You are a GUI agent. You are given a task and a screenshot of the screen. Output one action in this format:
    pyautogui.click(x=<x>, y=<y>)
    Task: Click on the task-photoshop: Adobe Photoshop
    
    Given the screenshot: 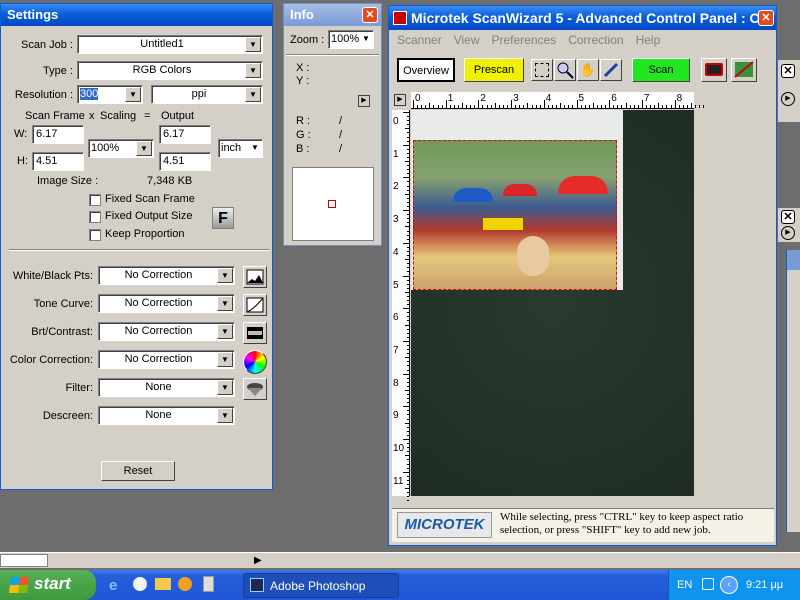 What is the action you would take?
    pyautogui.click(x=321, y=585)
    